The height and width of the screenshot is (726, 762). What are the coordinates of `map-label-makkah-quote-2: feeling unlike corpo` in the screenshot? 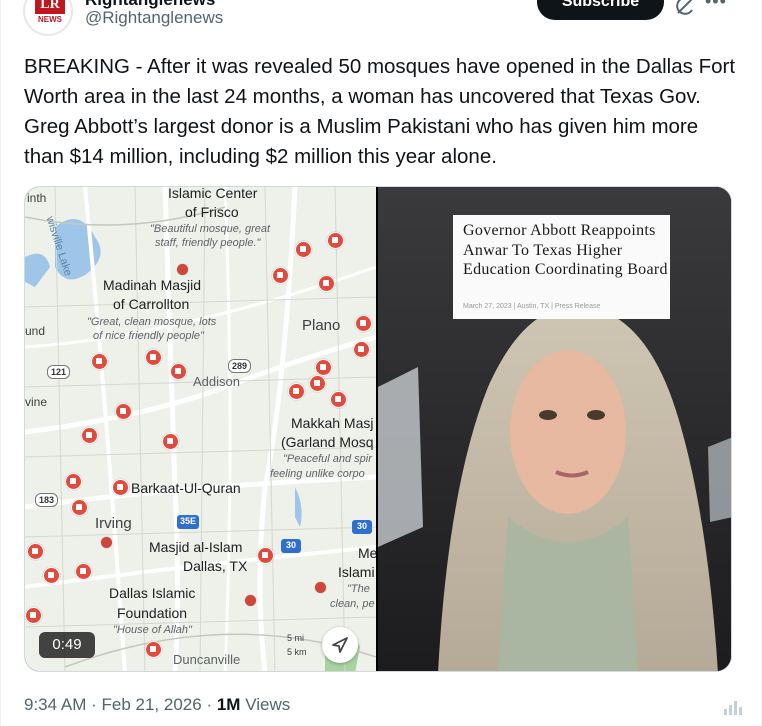 It's located at (317, 474).